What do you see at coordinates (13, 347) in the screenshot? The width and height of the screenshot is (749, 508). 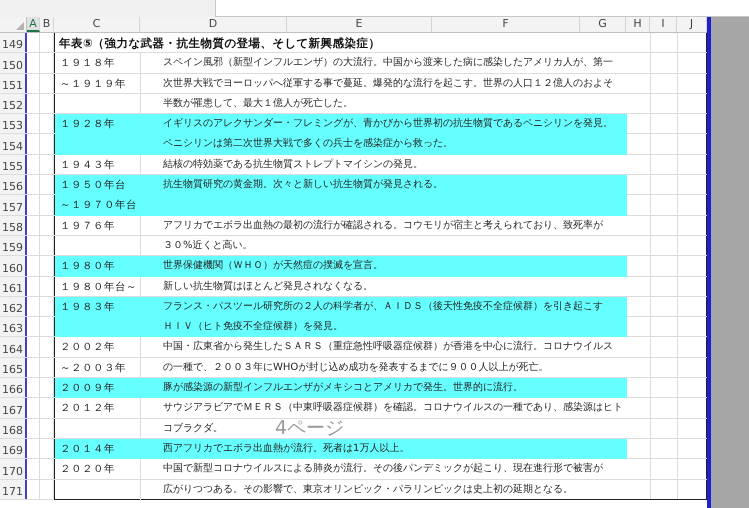 I see `row-header: 164` at bounding box center [13, 347].